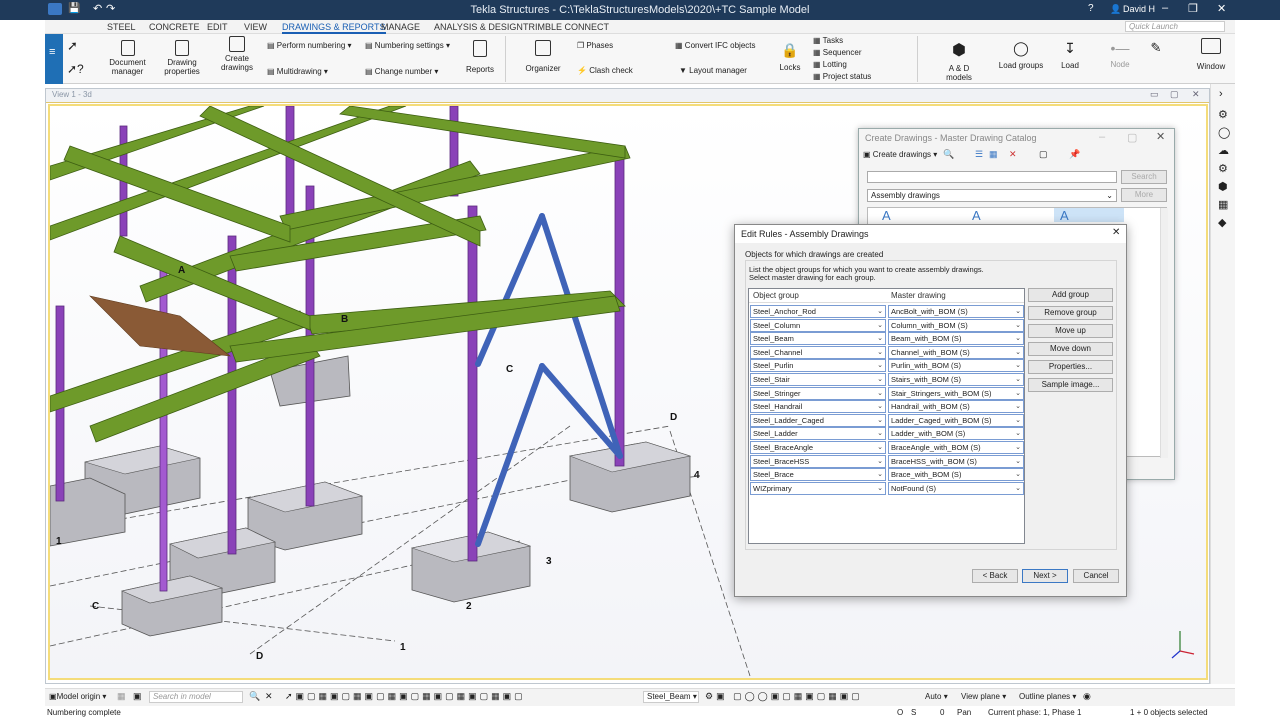  Describe the element at coordinates (1222, 222) in the screenshot. I see `tag-icon: ◆` at that location.